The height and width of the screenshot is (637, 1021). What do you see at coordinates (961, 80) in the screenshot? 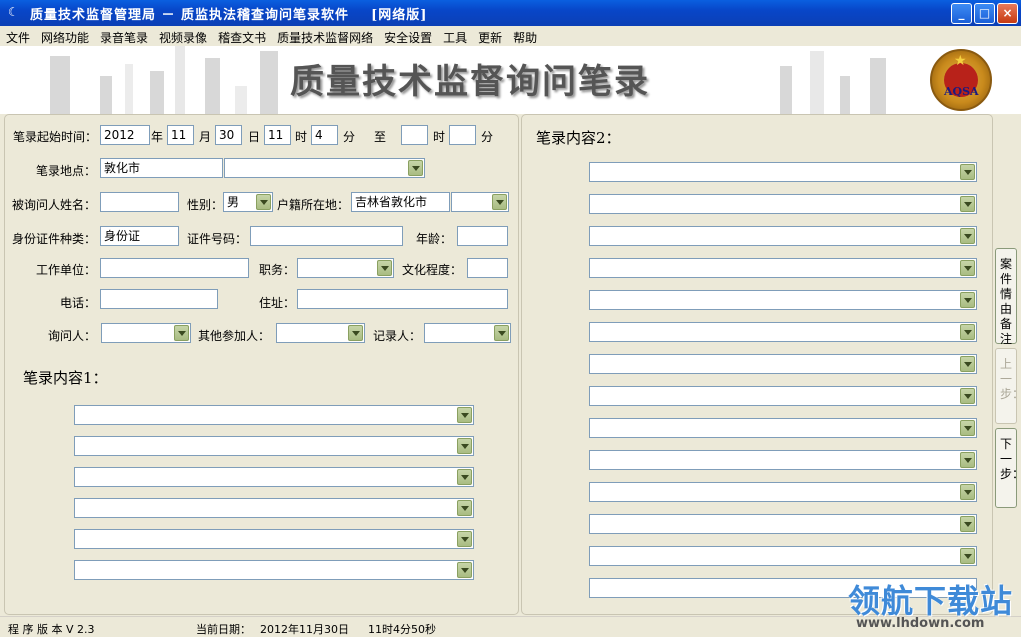
I see `quality-emblem-icon: ★ AQSA` at bounding box center [961, 80].